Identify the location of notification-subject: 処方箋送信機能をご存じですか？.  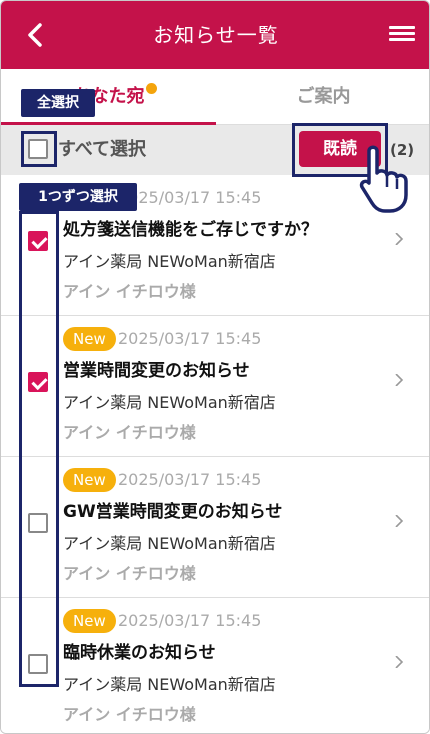
(190, 230).